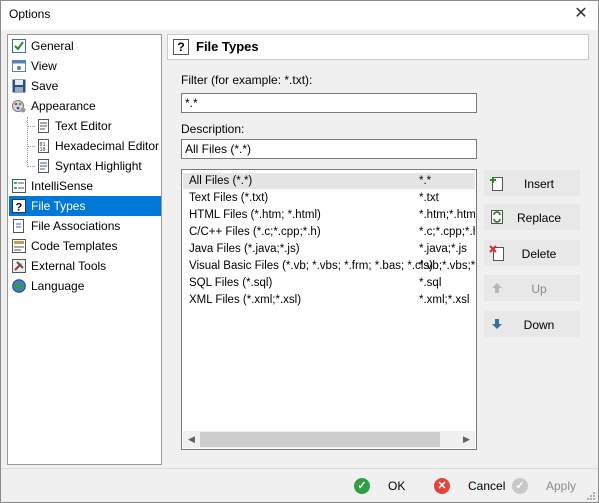  What do you see at coordinates (329, 198) in the screenshot?
I see `list-item: Text Files (*.txt) *.txt` at bounding box center [329, 198].